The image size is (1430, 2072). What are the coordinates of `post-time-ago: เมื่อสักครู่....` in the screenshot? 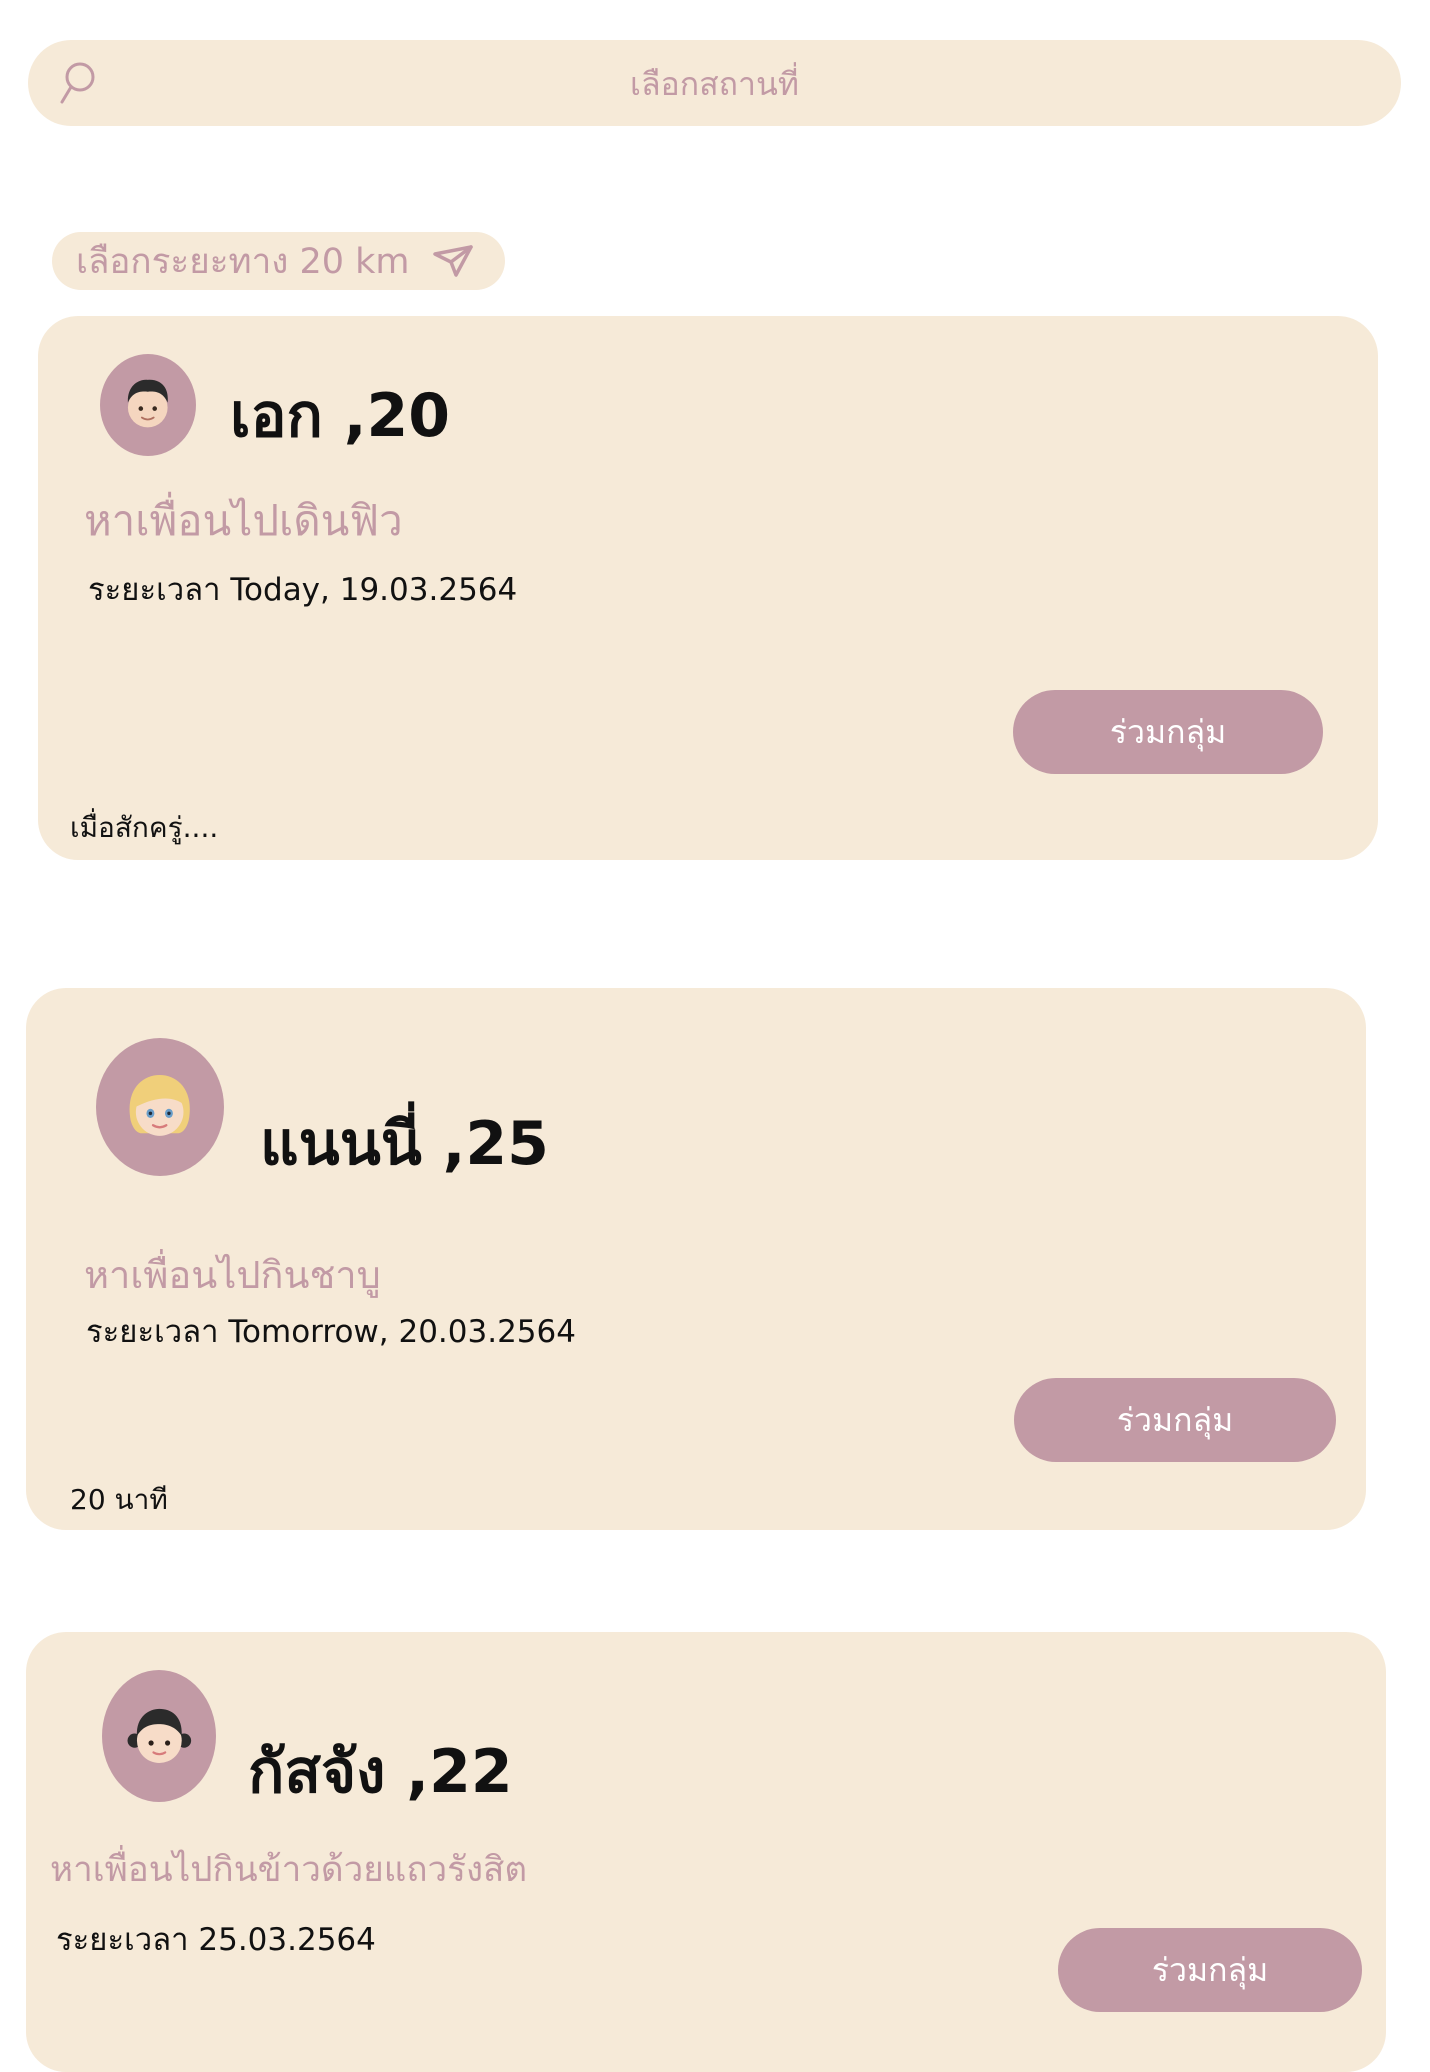 It's located at (144, 827).